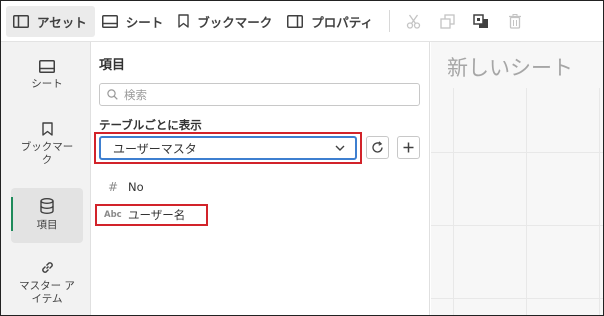  Describe the element at coordinates (47, 206) in the screenshot. I see `database-icon` at that location.